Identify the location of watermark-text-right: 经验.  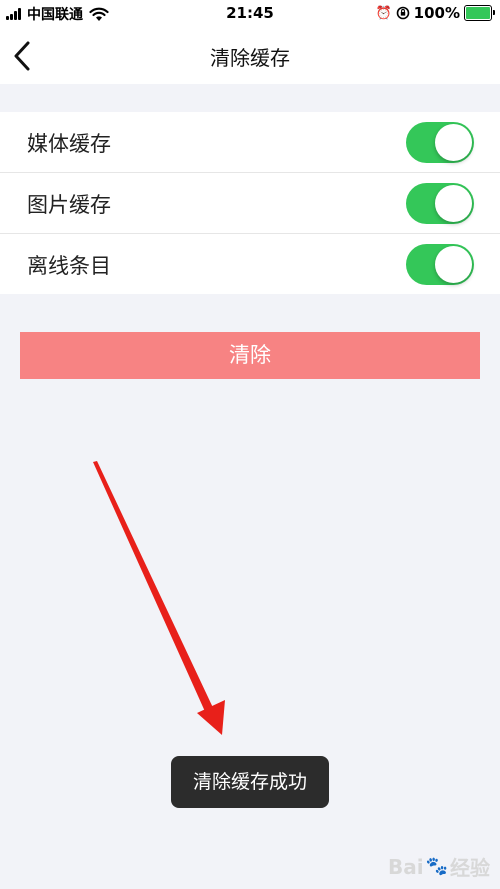
(470, 868).